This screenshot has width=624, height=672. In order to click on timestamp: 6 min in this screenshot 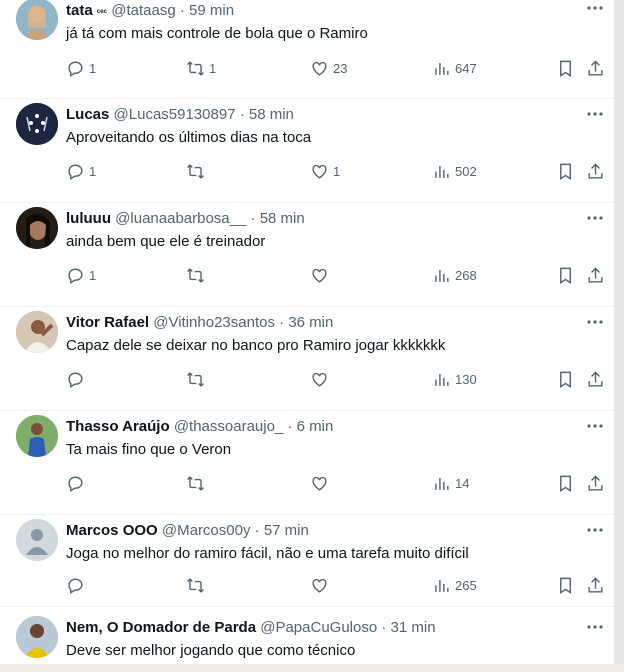, I will do `click(315, 426)`.